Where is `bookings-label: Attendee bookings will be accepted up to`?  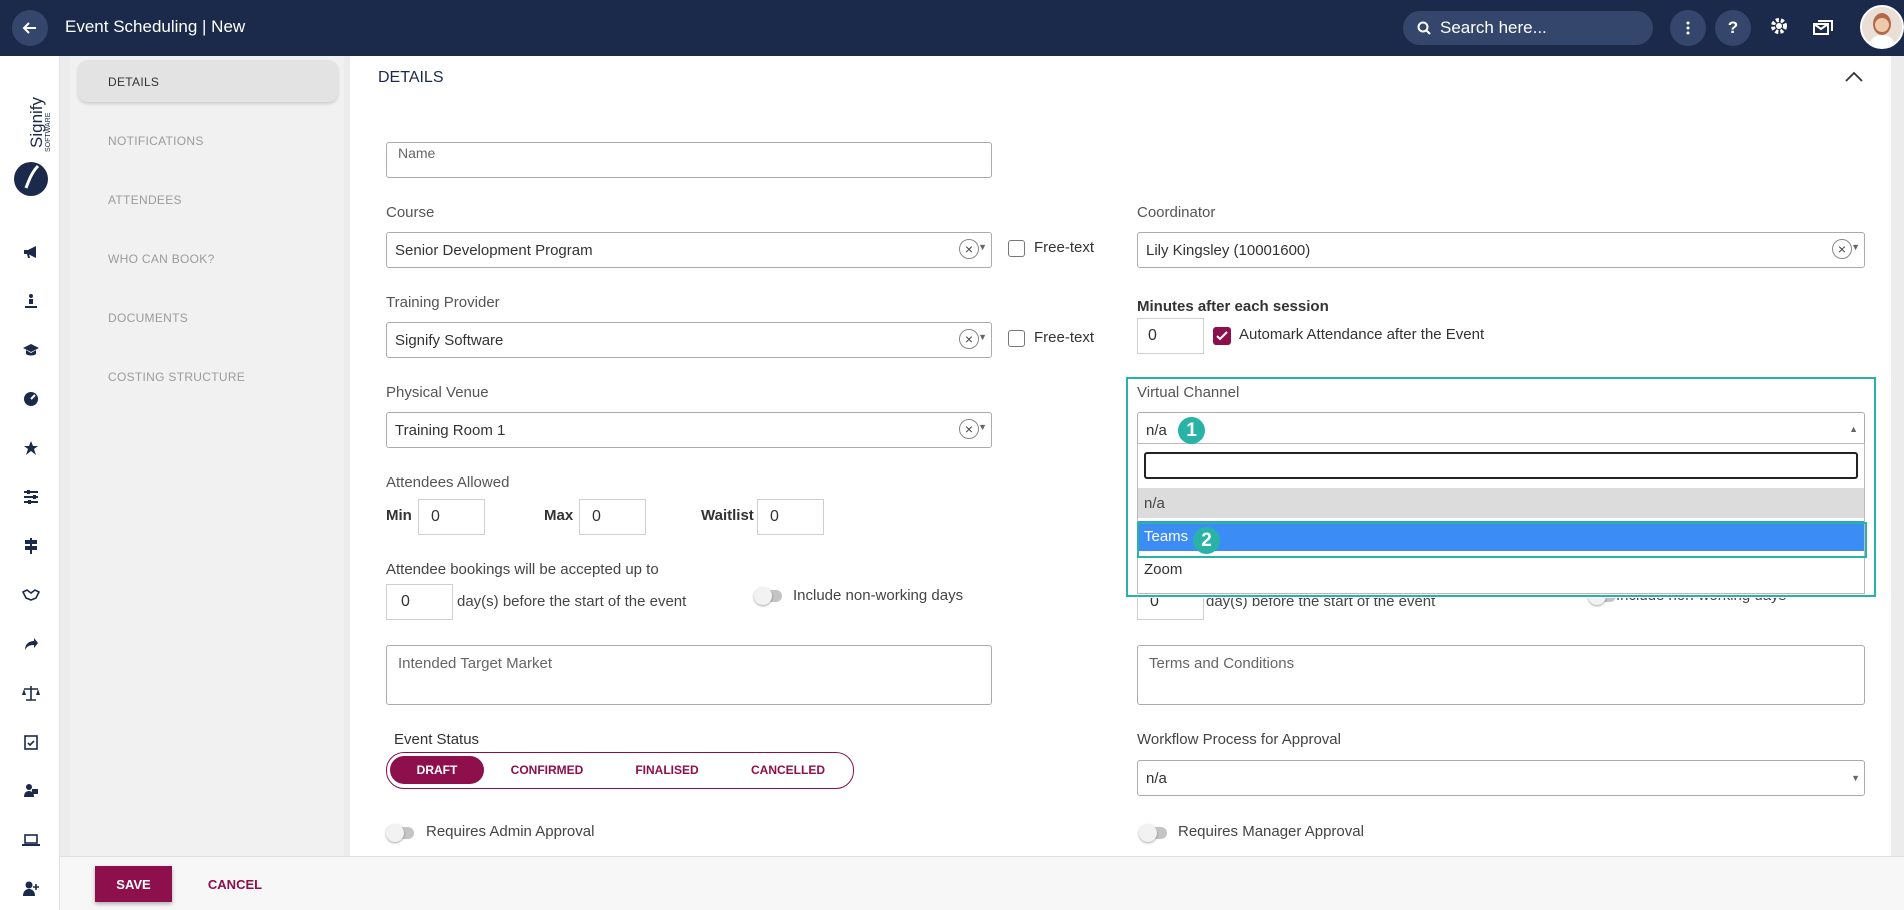 bookings-label: Attendee bookings will be accepted up to is located at coordinates (522, 569).